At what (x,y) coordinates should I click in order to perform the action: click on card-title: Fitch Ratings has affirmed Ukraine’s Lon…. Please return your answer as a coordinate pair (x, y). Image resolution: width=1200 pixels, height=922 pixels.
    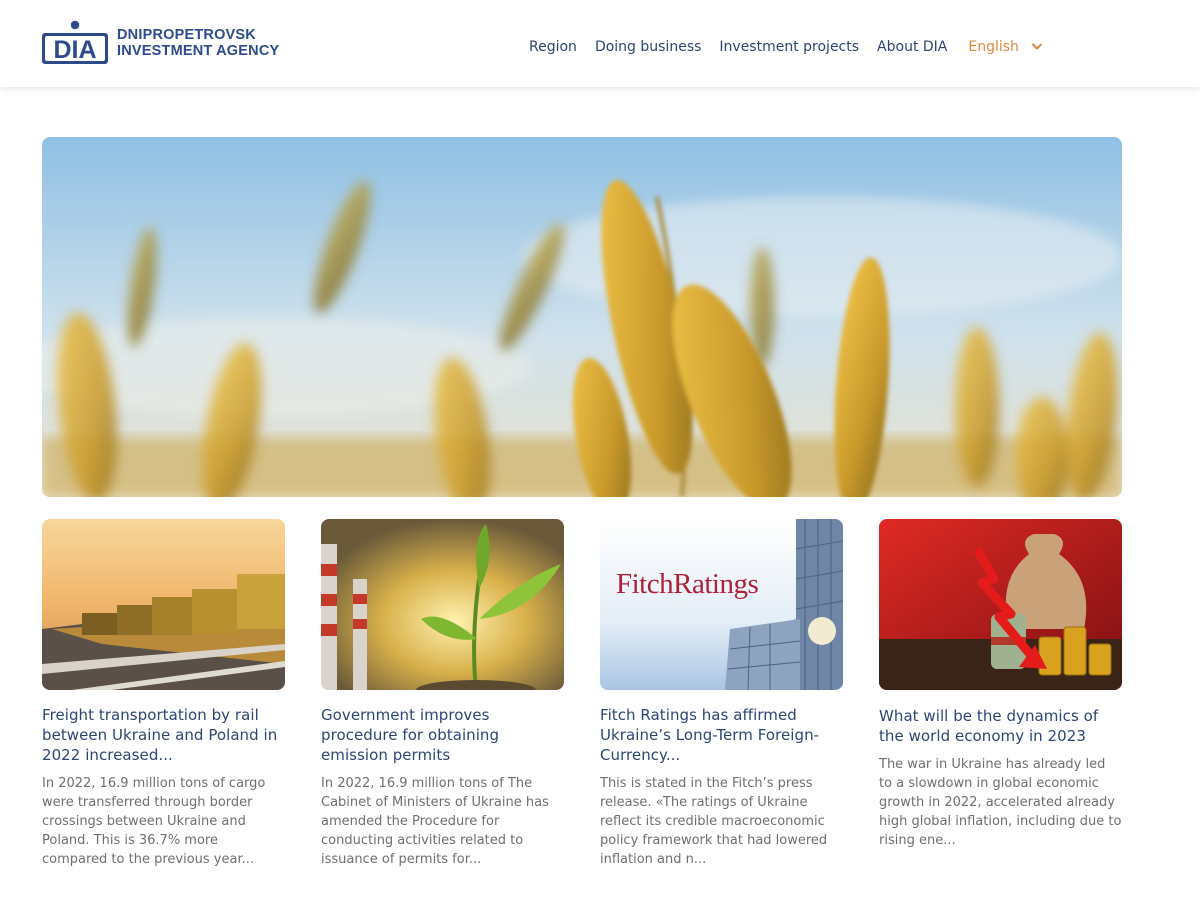
    Looking at the image, I should click on (721, 735).